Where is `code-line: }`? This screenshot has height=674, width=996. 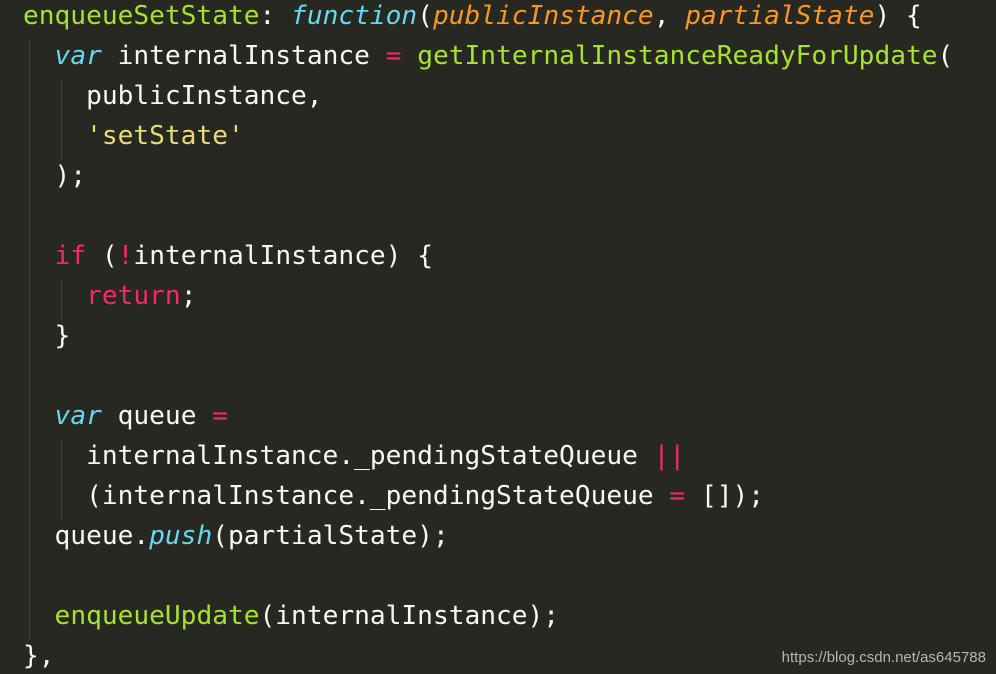 code-line: } is located at coordinates (47, 336).